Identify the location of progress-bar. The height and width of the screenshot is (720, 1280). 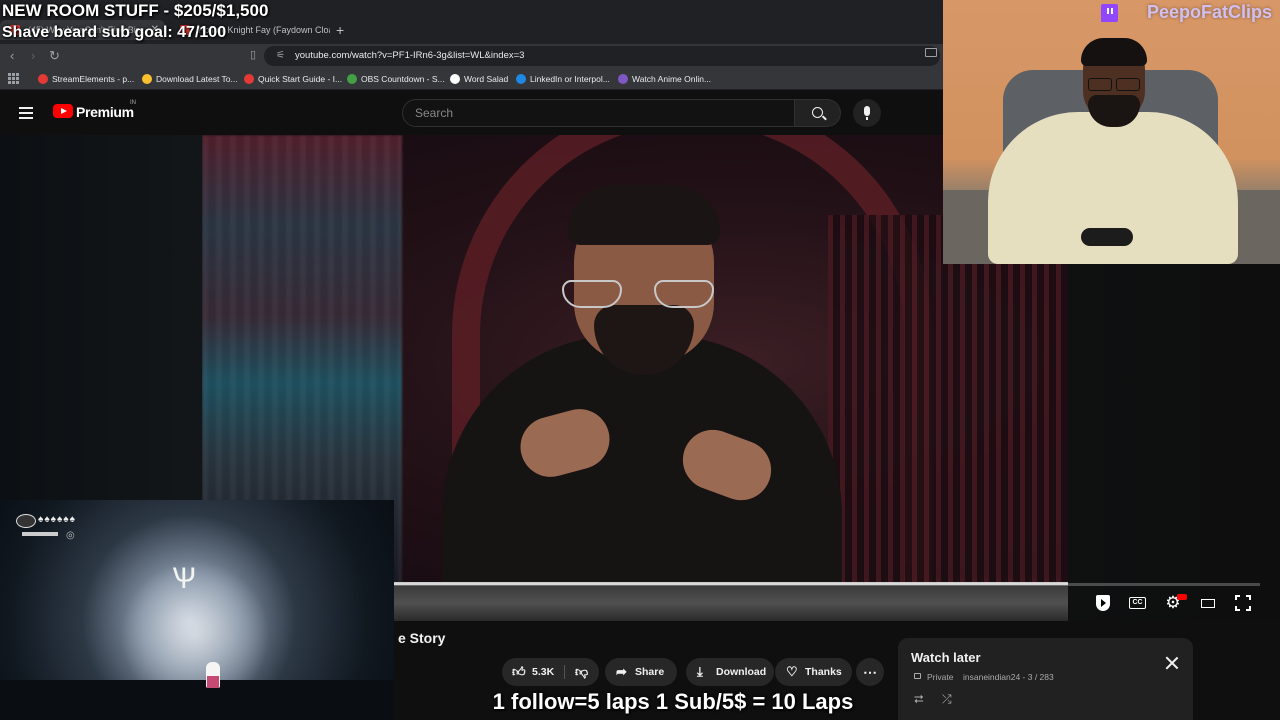
(827, 584).